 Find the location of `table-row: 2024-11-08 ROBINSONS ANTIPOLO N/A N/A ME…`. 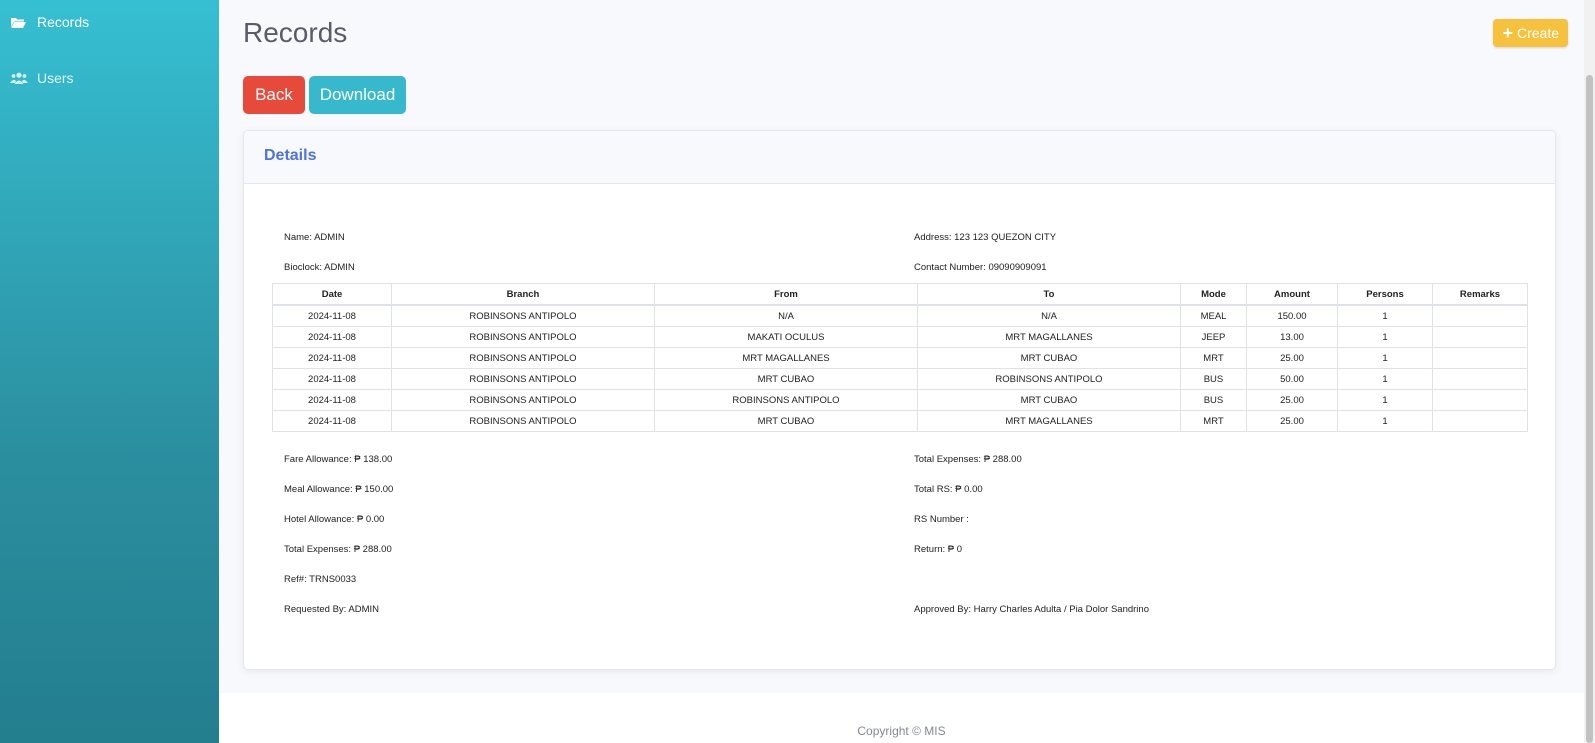

table-row: 2024-11-08 ROBINSONS ANTIPOLO N/A N/A ME… is located at coordinates (900, 315).